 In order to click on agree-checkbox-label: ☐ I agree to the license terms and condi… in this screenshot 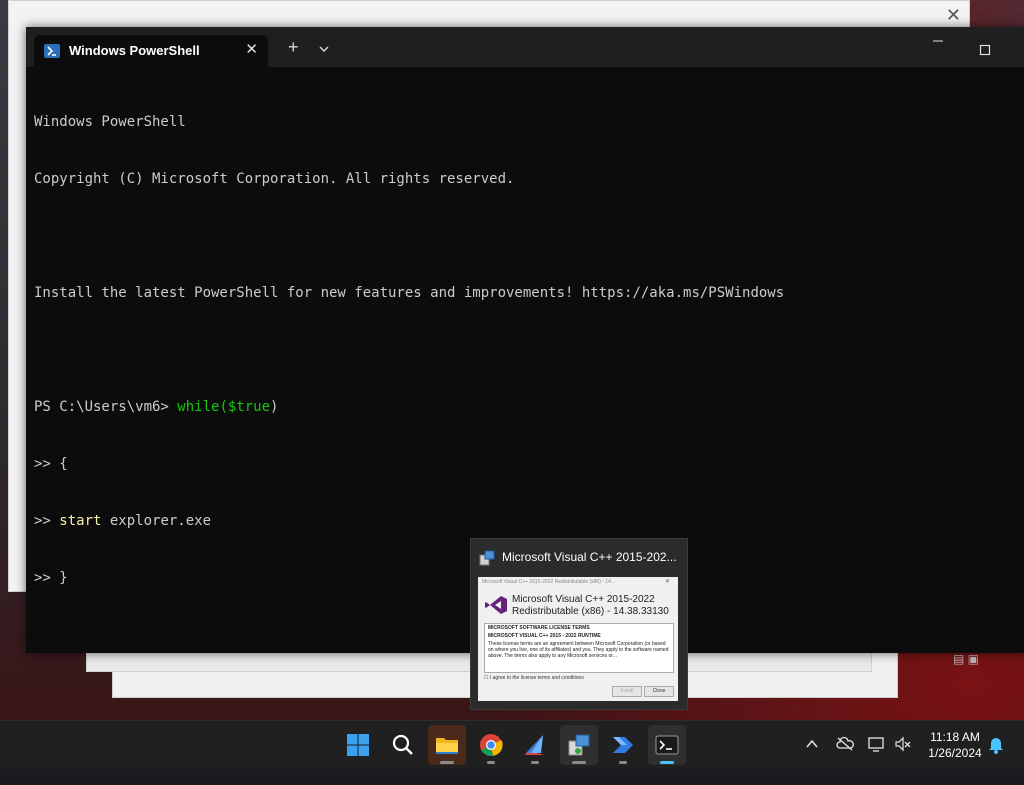, I will do `click(534, 678)`.